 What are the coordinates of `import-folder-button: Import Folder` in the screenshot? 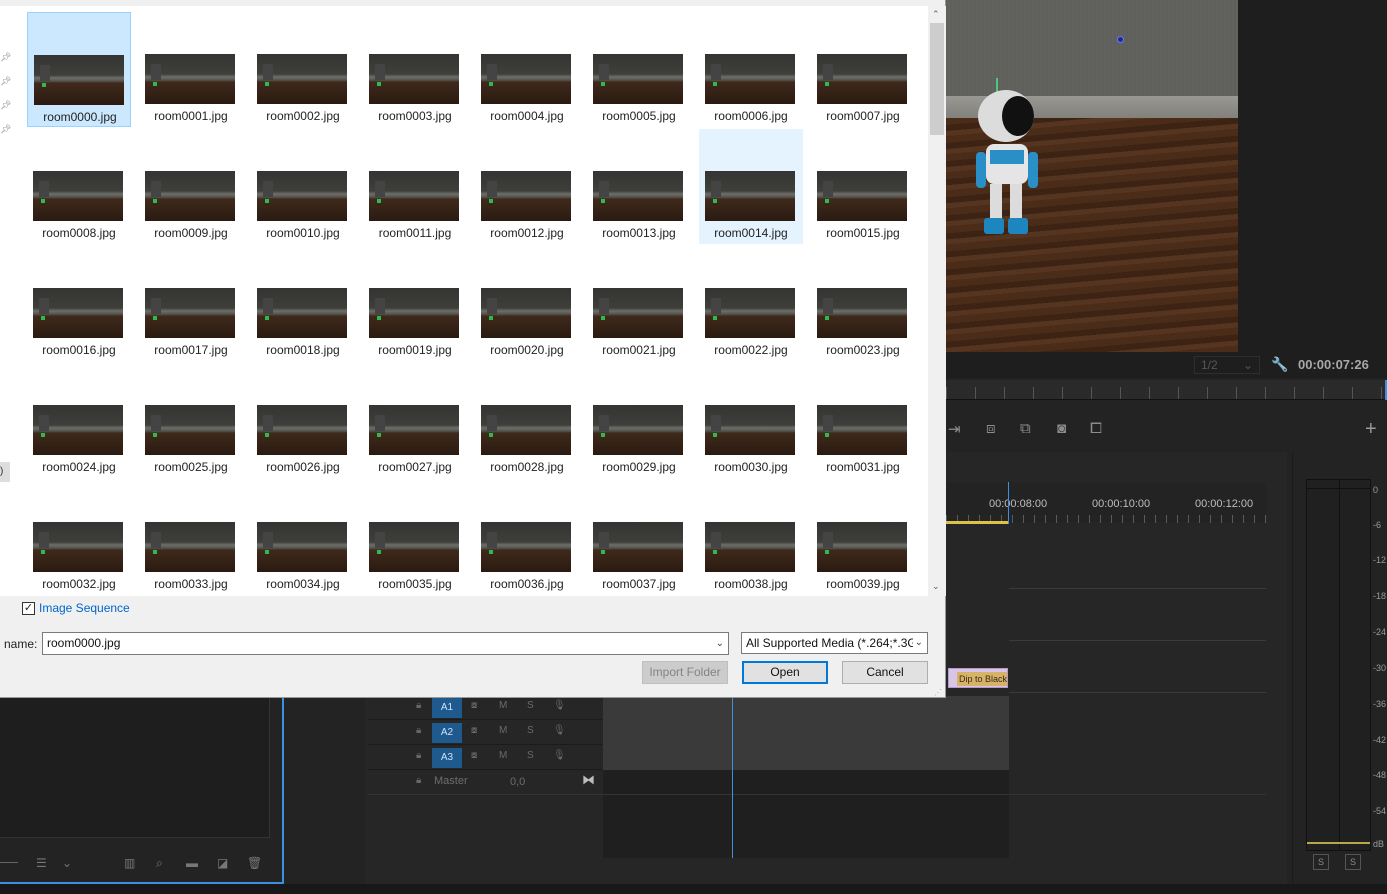 It's located at (685, 672).